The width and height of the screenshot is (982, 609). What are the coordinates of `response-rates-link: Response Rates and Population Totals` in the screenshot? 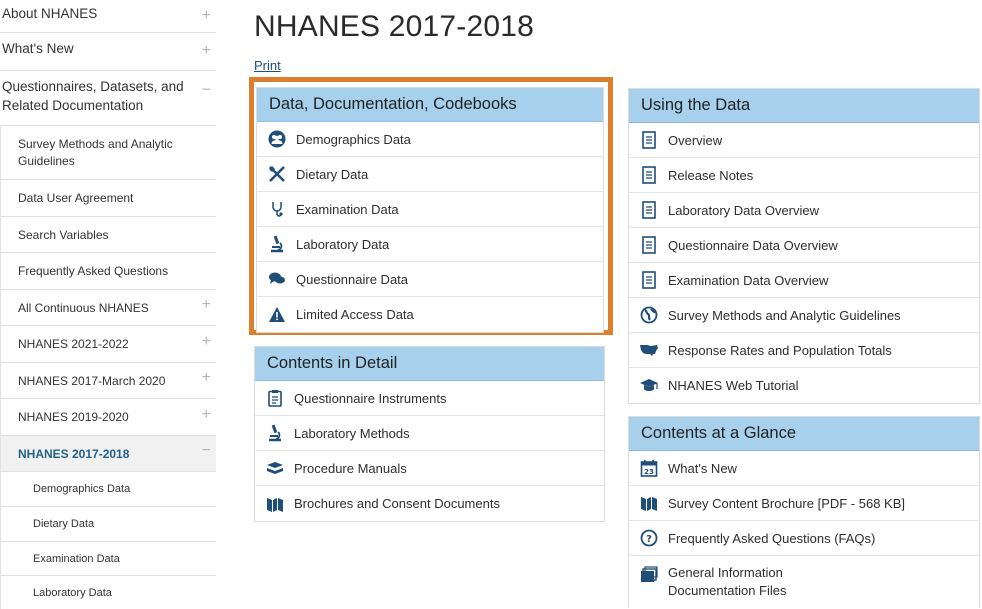 It's located at (804, 350).